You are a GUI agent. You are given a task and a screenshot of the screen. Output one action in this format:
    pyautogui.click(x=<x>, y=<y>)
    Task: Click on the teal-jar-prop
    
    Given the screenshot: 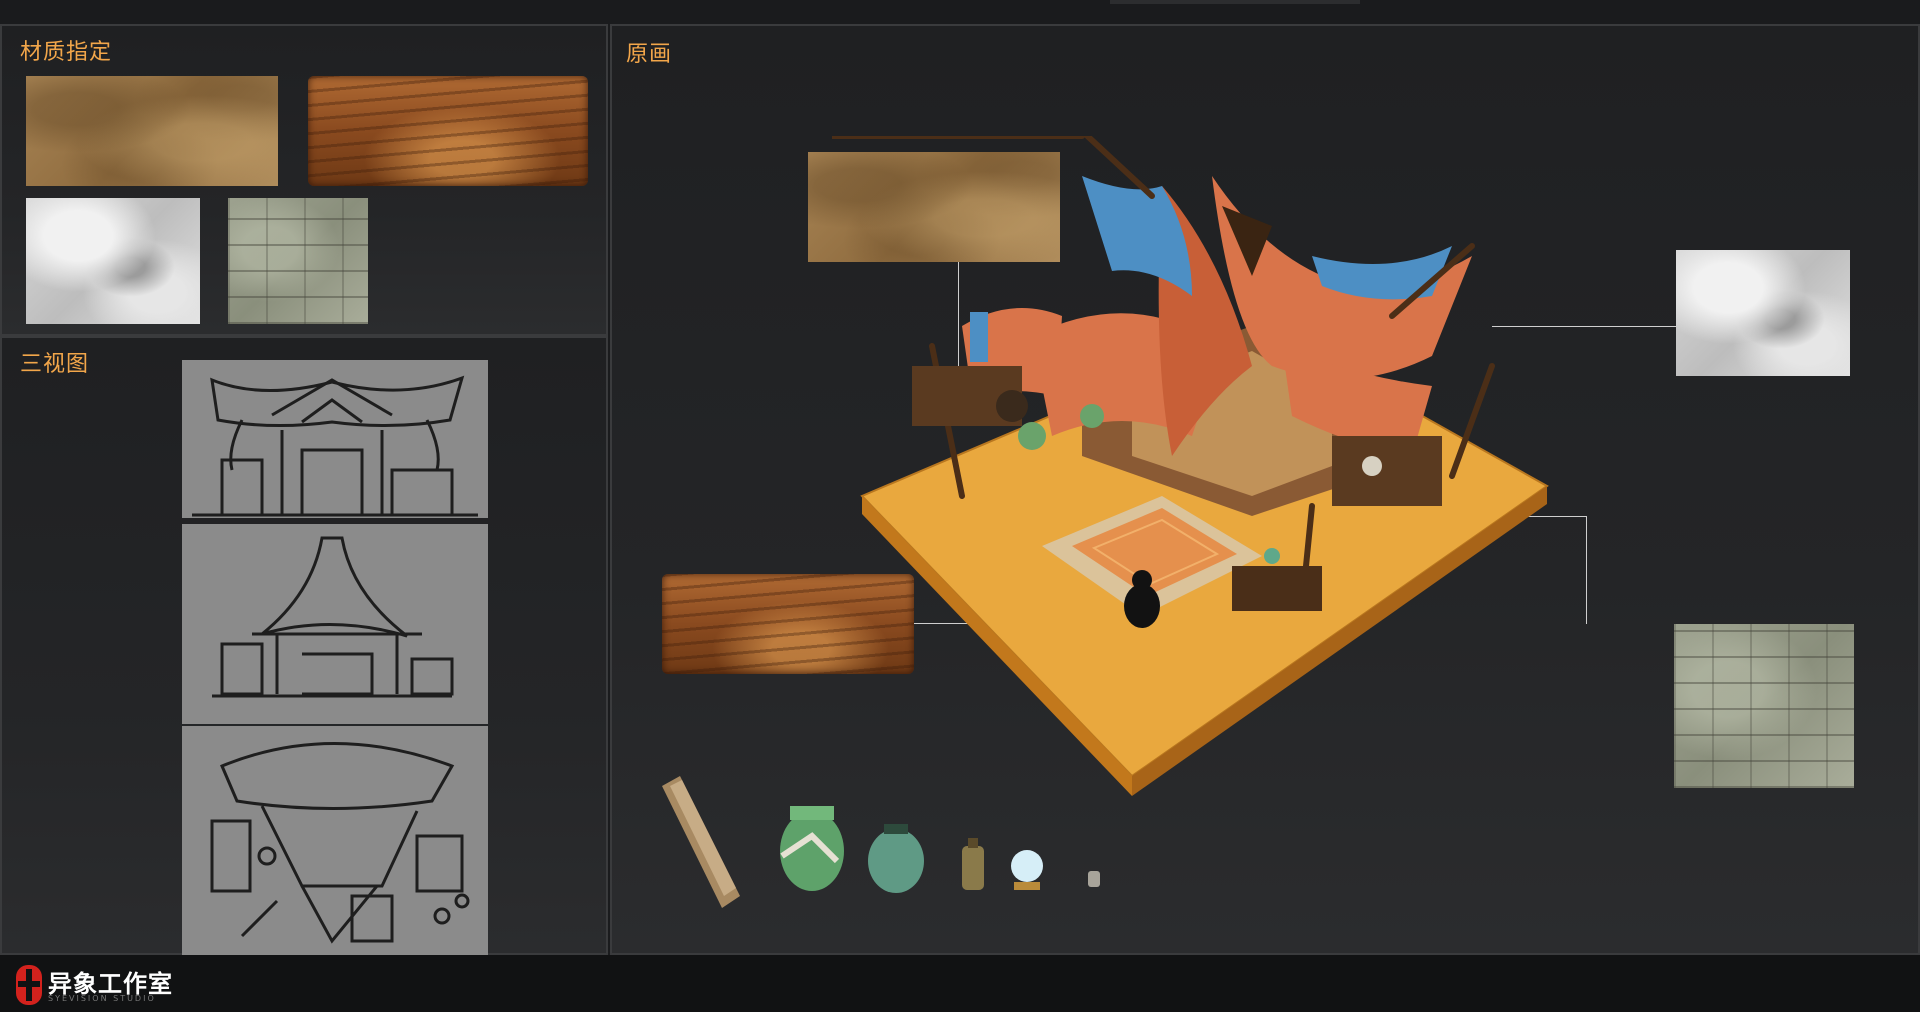 What is the action you would take?
    pyautogui.click(x=896, y=858)
    